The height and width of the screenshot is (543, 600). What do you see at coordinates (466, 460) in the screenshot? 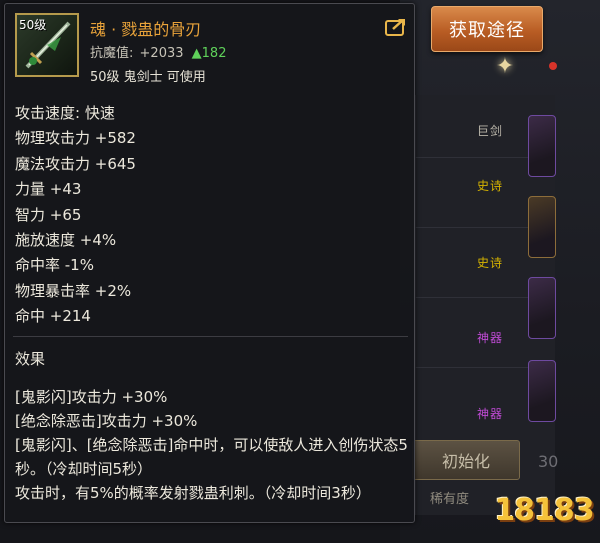
I see `initialize-button: 初始化` at bounding box center [466, 460].